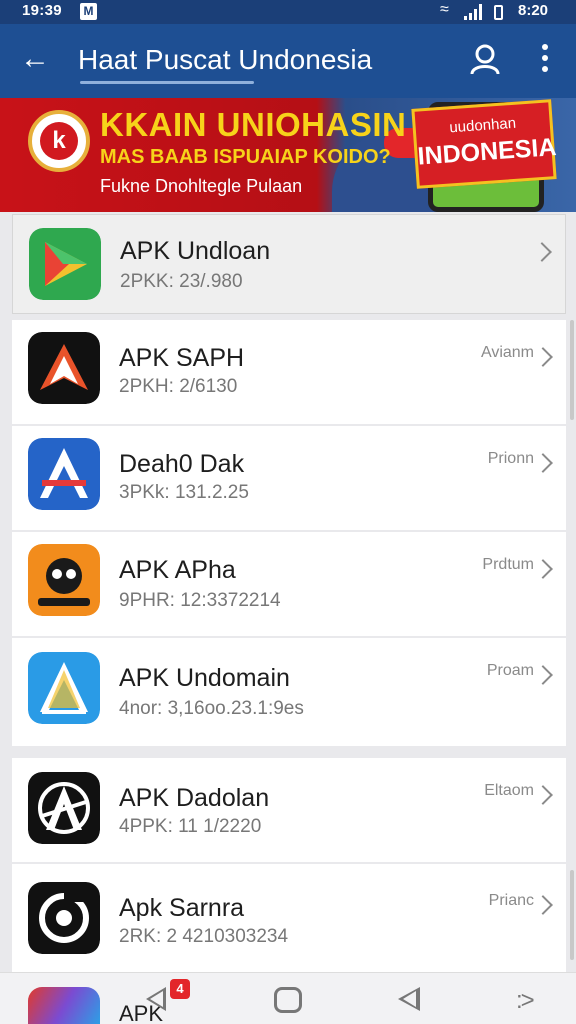 The image size is (576, 1024). What do you see at coordinates (167, 82) in the screenshot?
I see `title-underline` at bounding box center [167, 82].